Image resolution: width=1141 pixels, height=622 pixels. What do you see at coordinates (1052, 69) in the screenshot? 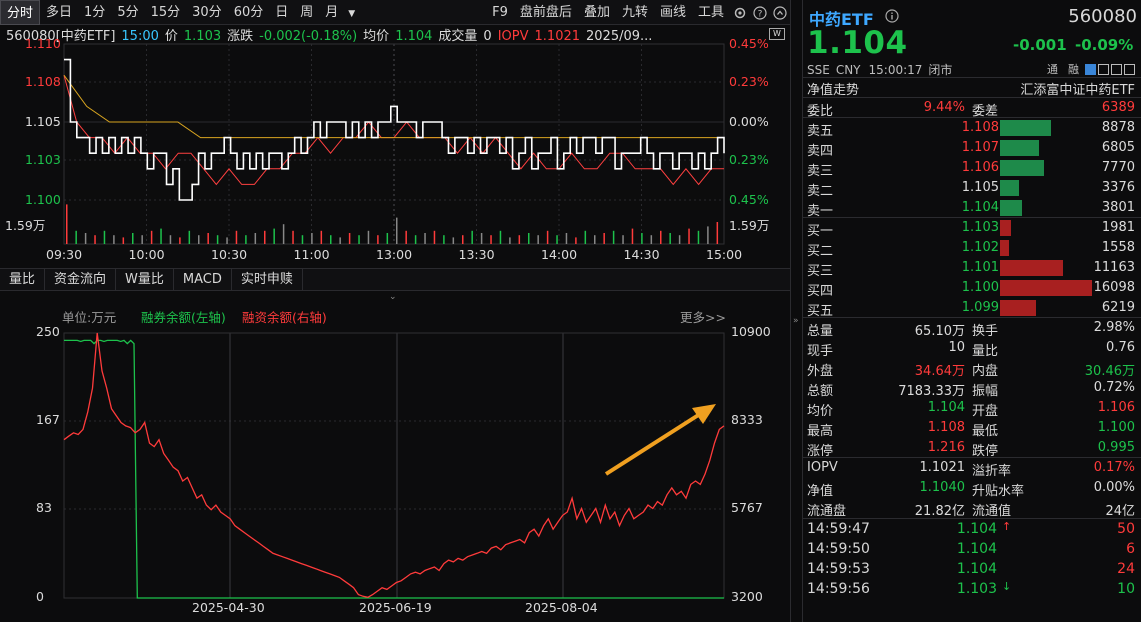
I see `tag-connect: 通` at bounding box center [1052, 69].